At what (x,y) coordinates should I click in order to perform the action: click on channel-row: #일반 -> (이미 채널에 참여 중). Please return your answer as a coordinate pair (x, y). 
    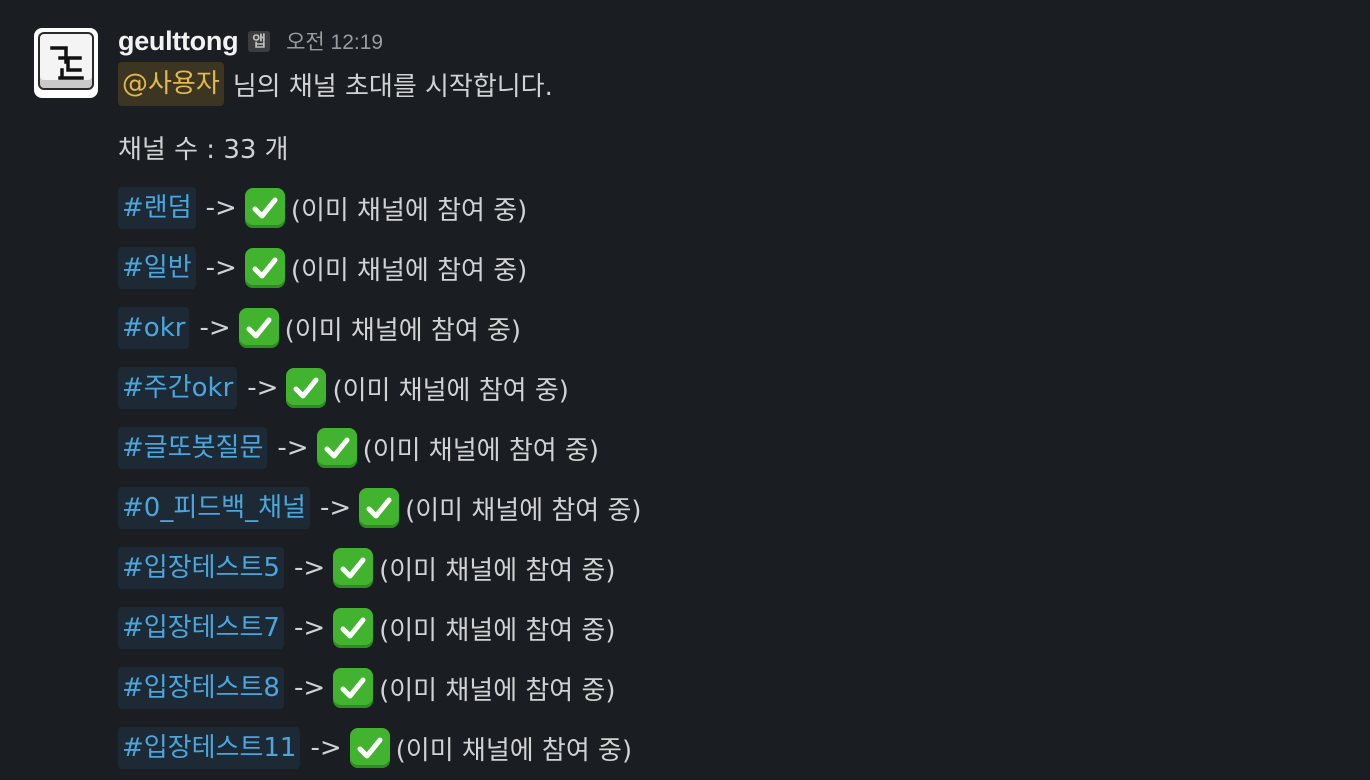
    Looking at the image, I should click on (322, 268).